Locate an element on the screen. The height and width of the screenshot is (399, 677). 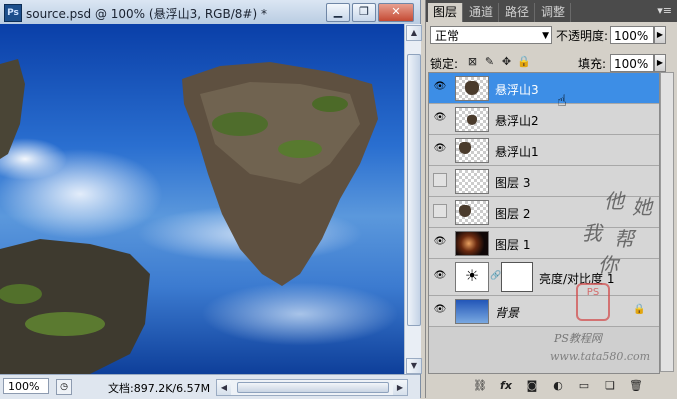
scroll-up-icon: ▲ is located at coordinates (414, 33).